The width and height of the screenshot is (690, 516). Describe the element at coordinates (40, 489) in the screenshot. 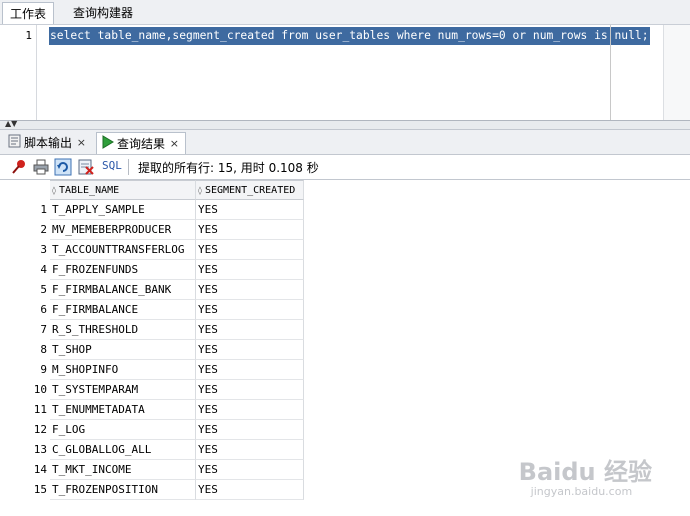

I see `row-number: 15` at that location.